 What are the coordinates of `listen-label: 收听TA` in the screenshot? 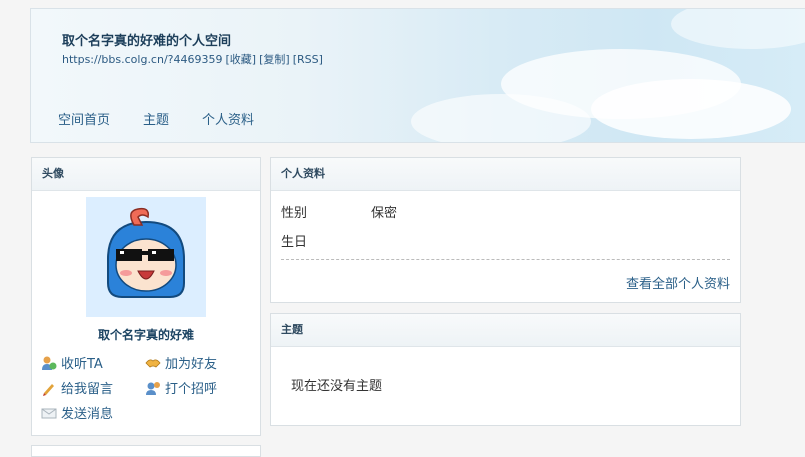 It's located at (82, 364).